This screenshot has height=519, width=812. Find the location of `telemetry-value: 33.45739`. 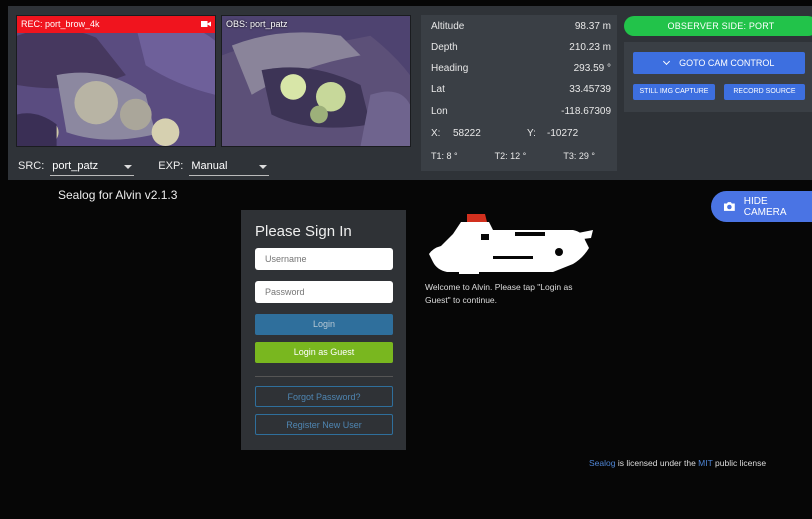

telemetry-value: 33.45739 is located at coordinates (590, 89).